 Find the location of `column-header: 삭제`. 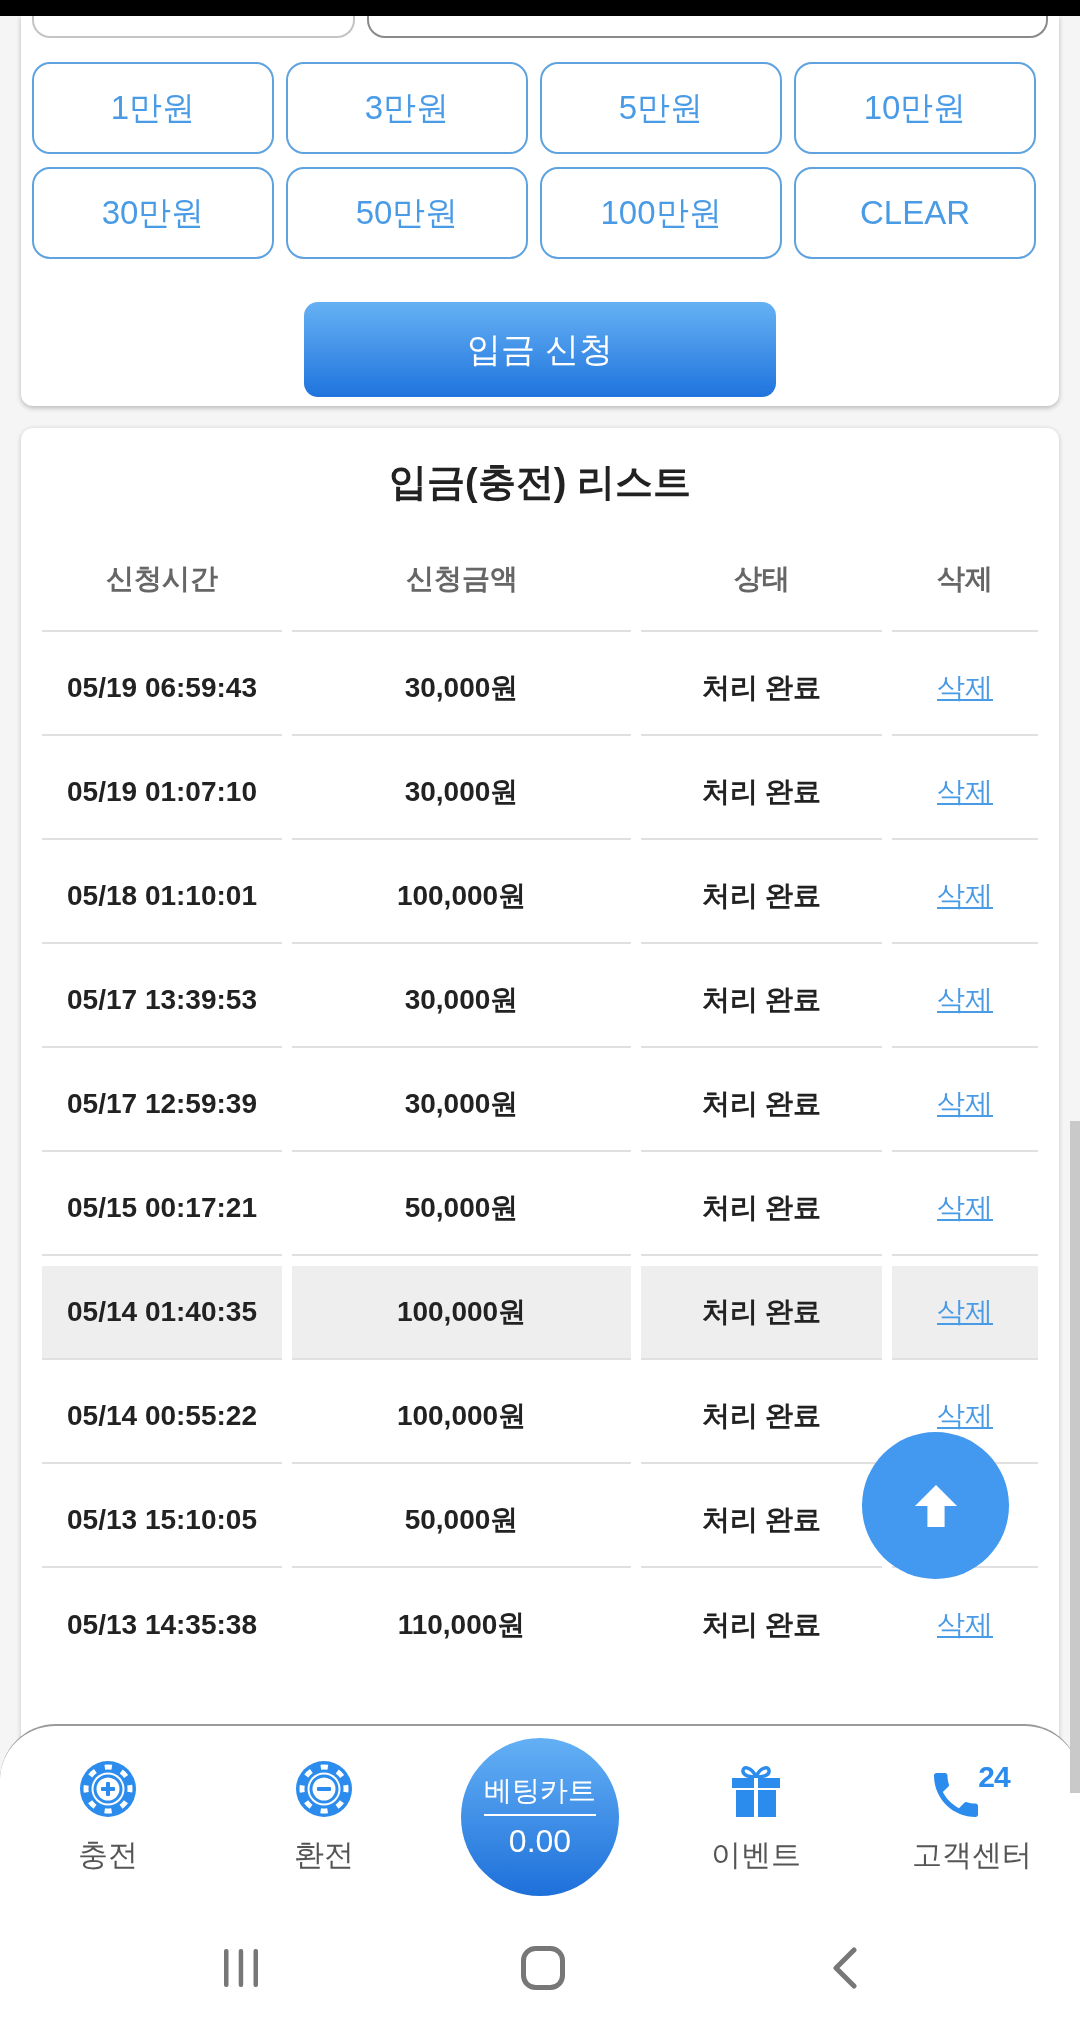

column-header: 삭제 is located at coordinates (965, 580).